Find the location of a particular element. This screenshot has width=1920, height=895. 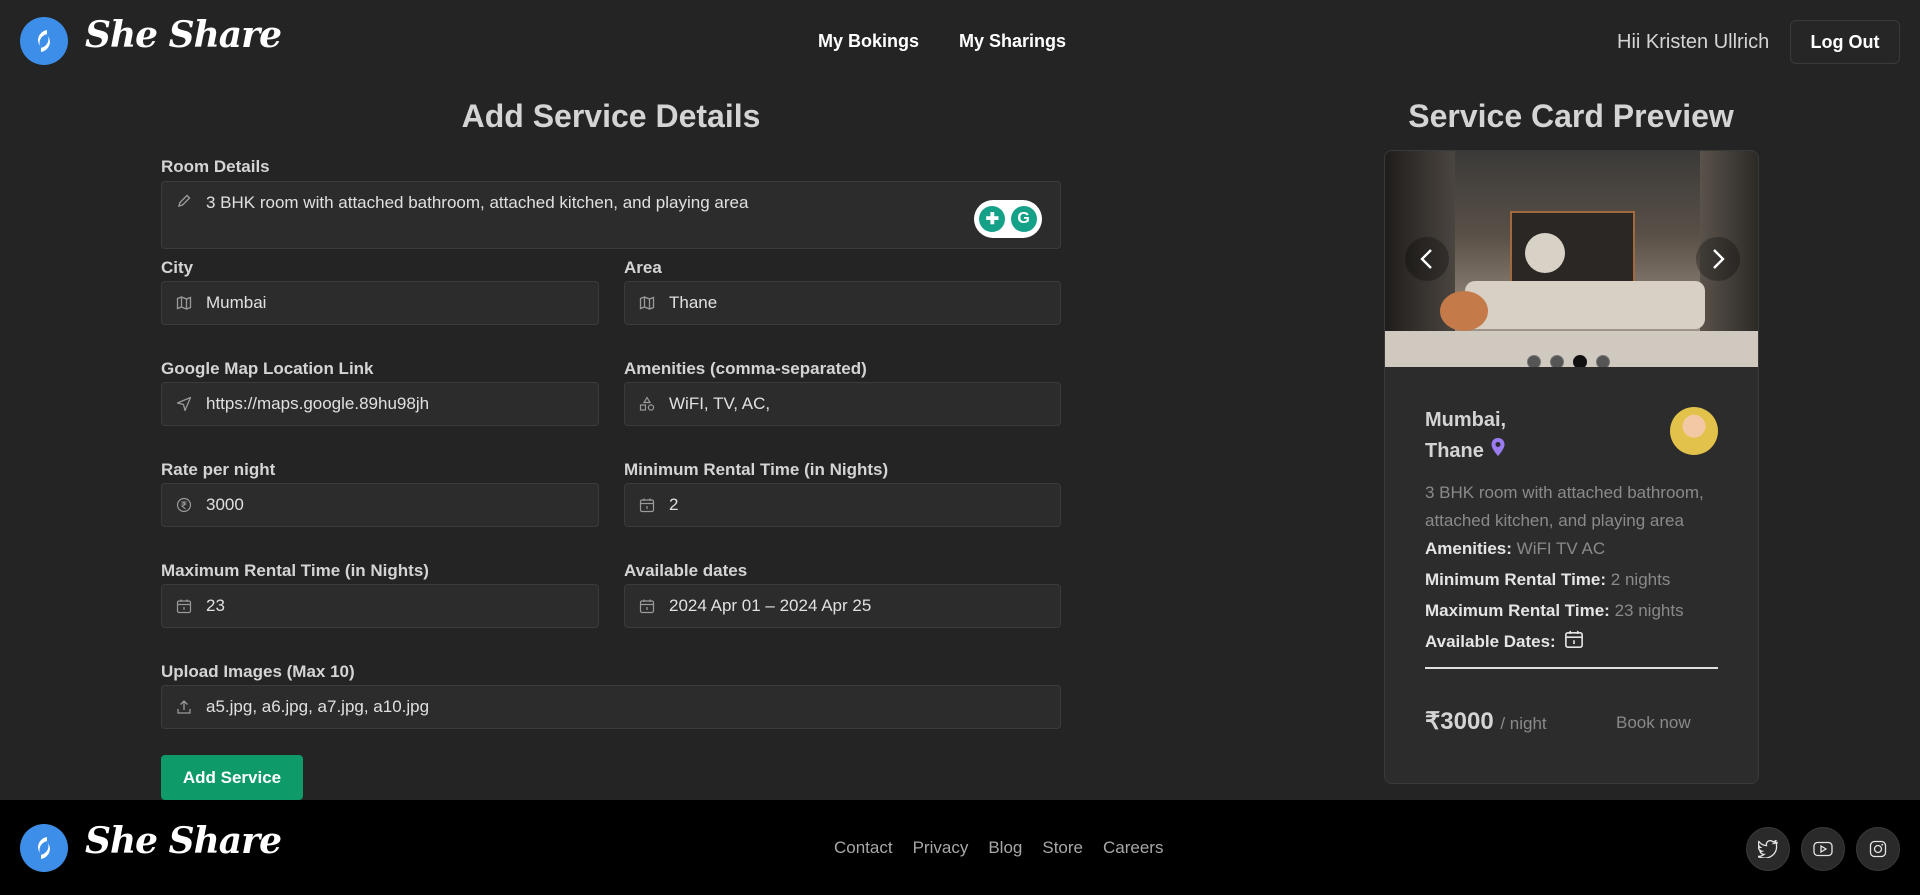

send-icon is located at coordinates (184, 404).